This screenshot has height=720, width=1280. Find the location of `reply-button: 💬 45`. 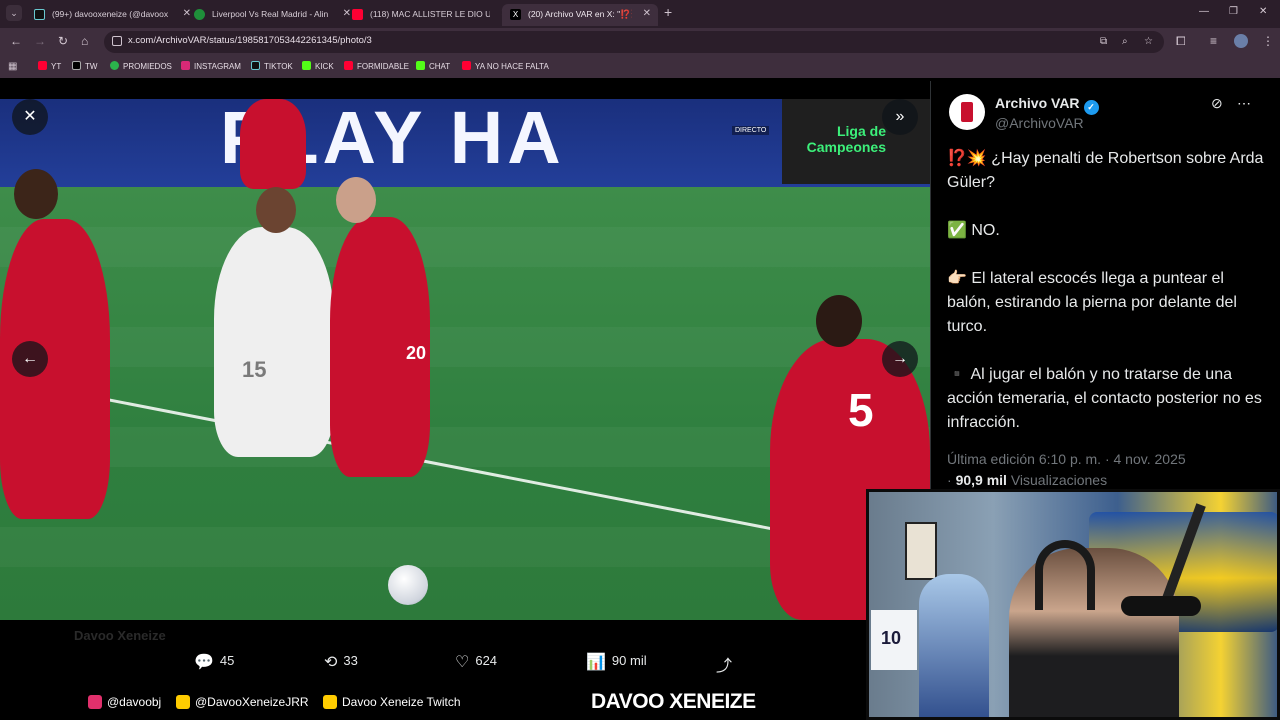

reply-button: 💬 45 is located at coordinates (214, 662).